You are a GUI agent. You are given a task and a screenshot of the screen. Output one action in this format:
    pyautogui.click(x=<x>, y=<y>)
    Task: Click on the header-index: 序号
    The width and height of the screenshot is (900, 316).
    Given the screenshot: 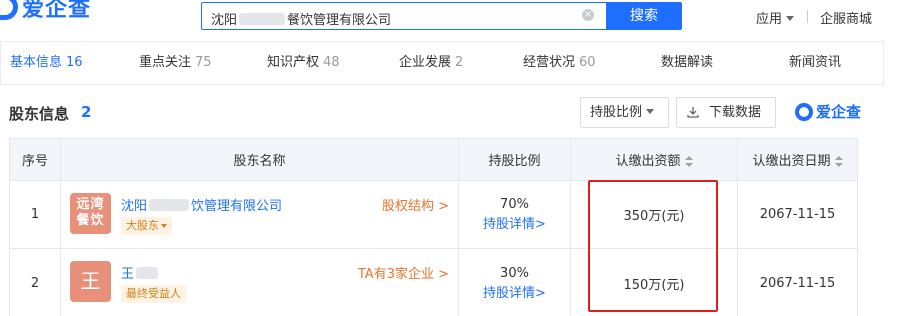 What is the action you would take?
    pyautogui.click(x=35, y=159)
    